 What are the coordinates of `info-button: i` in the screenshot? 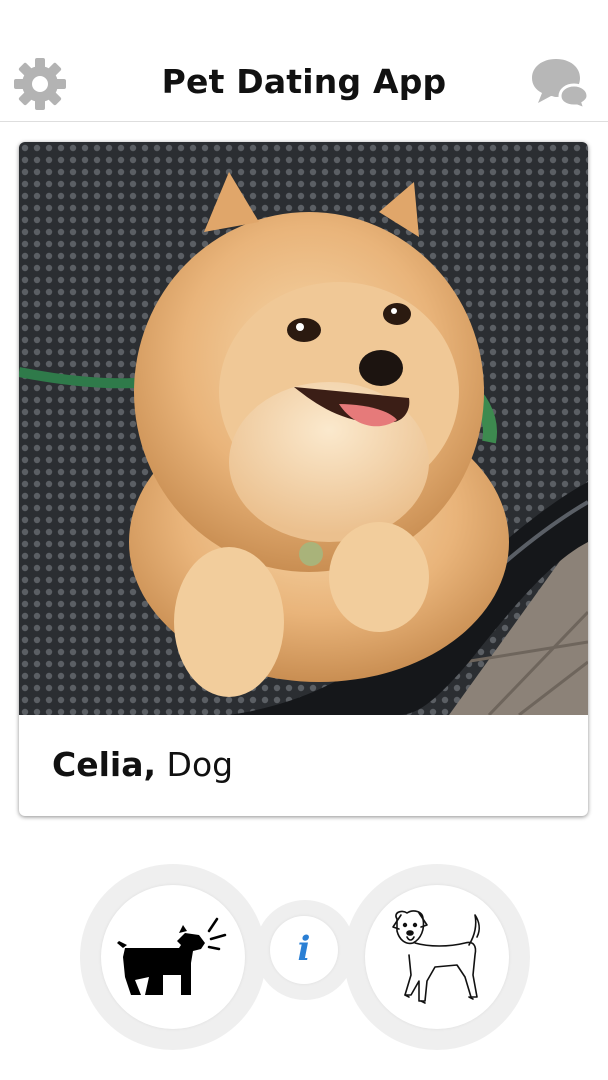 It's located at (304, 950).